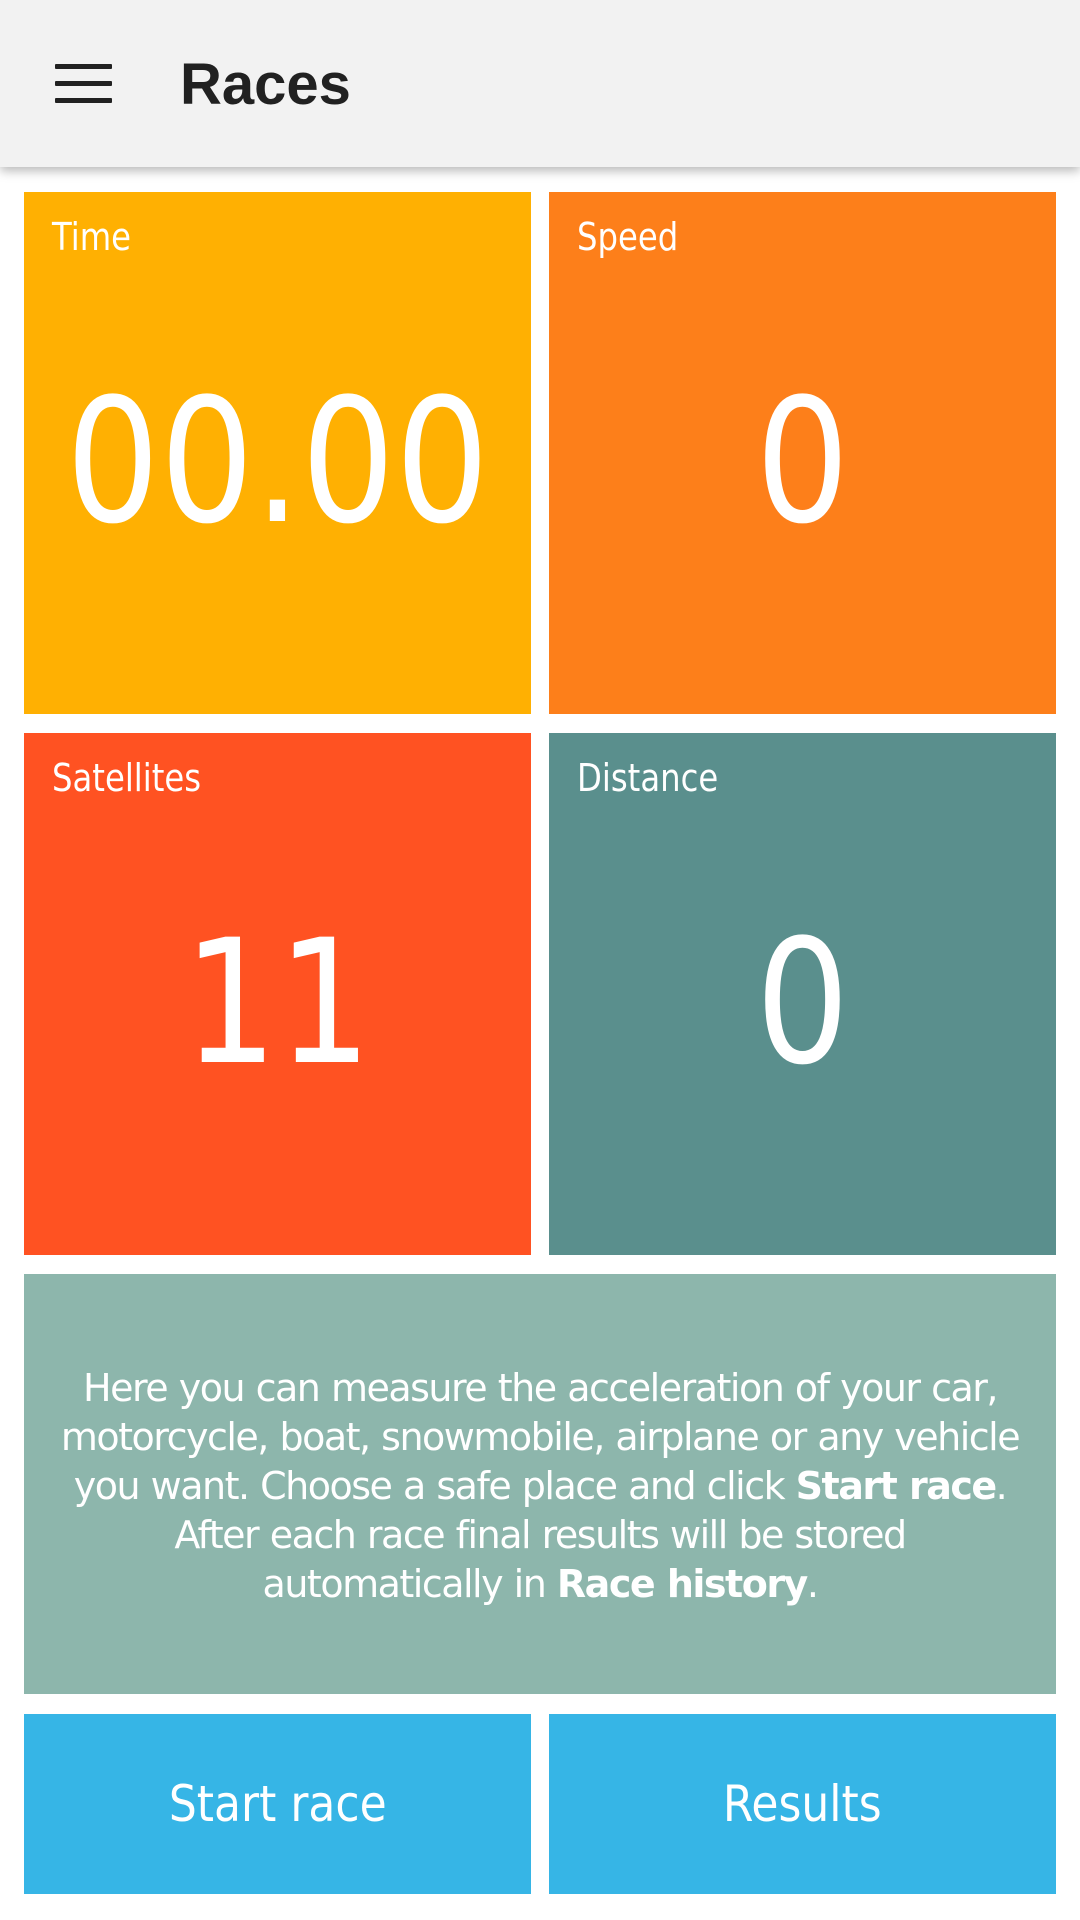 The height and width of the screenshot is (1920, 1080). What do you see at coordinates (540, 83) in the screenshot?
I see `app-bar: Races` at bounding box center [540, 83].